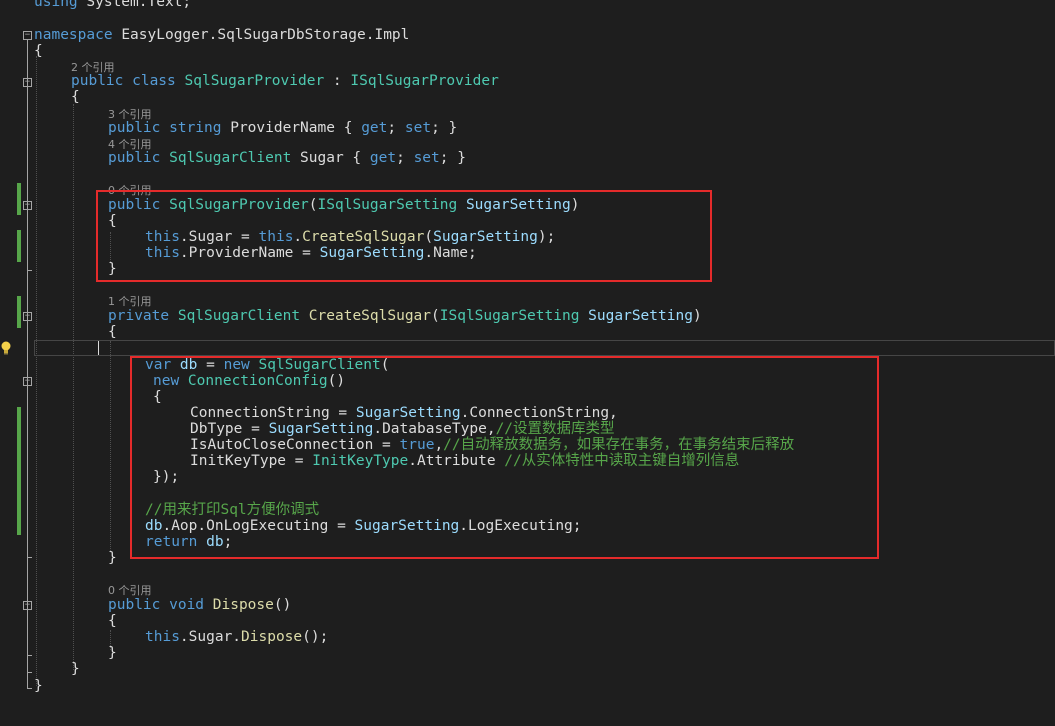 This screenshot has height=726, width=1055. What do you see at coordinates (113, 5) in the screenshot?
I see `code-line-using: using System.Text;` at bounding box center [113, 5].